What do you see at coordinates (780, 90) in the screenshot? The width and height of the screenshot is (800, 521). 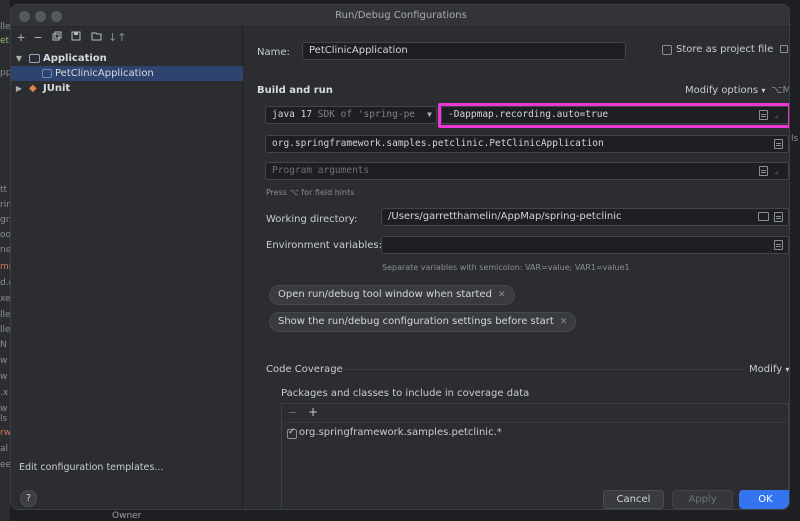 I see `modify-options-shortcut: ⌥M` at bounding box center [780, 90].